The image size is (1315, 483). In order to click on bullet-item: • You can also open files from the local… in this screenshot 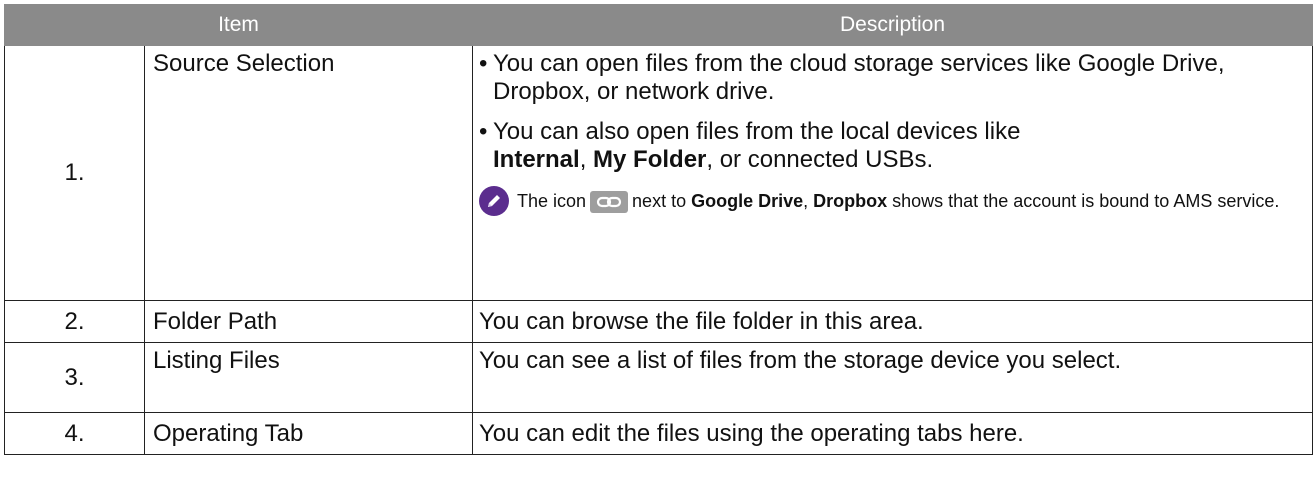, I will do `click(890, 146)`.